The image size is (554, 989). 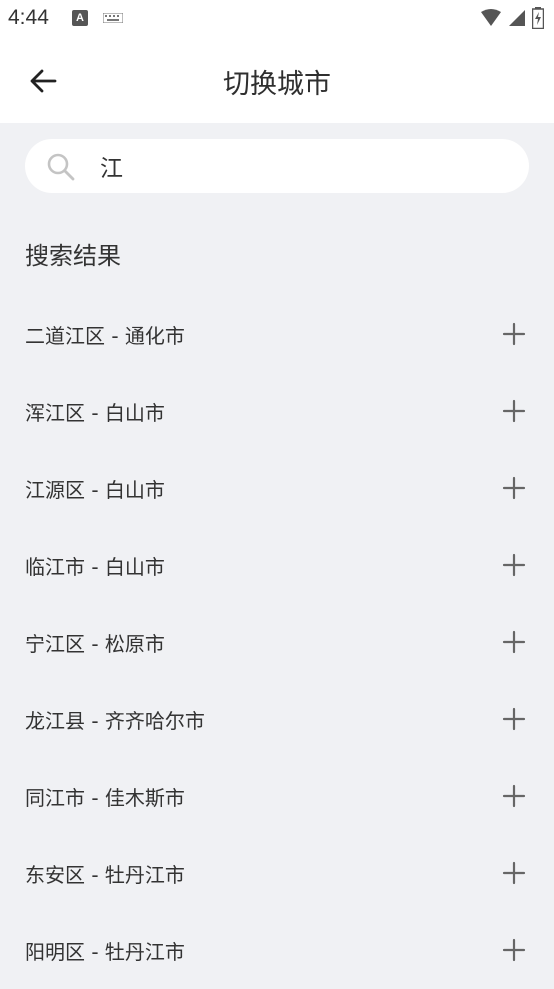 I want to click on search-bar, so click(x=277, y=166).